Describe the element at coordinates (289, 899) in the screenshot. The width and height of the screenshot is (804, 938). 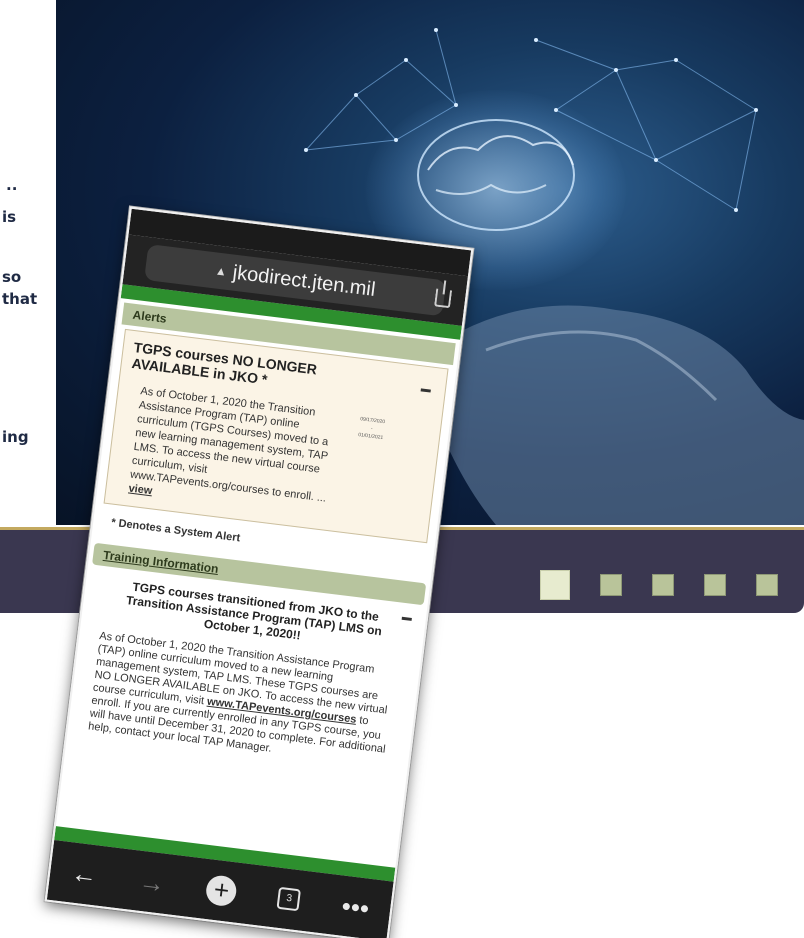
I see `tabs-icon: 3` at that location.